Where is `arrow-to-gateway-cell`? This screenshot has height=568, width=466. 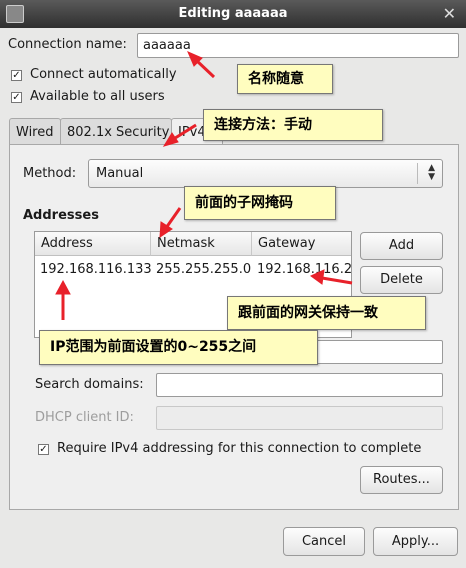 arrow-to-gateway-cell is located at coordinates (331, 277).